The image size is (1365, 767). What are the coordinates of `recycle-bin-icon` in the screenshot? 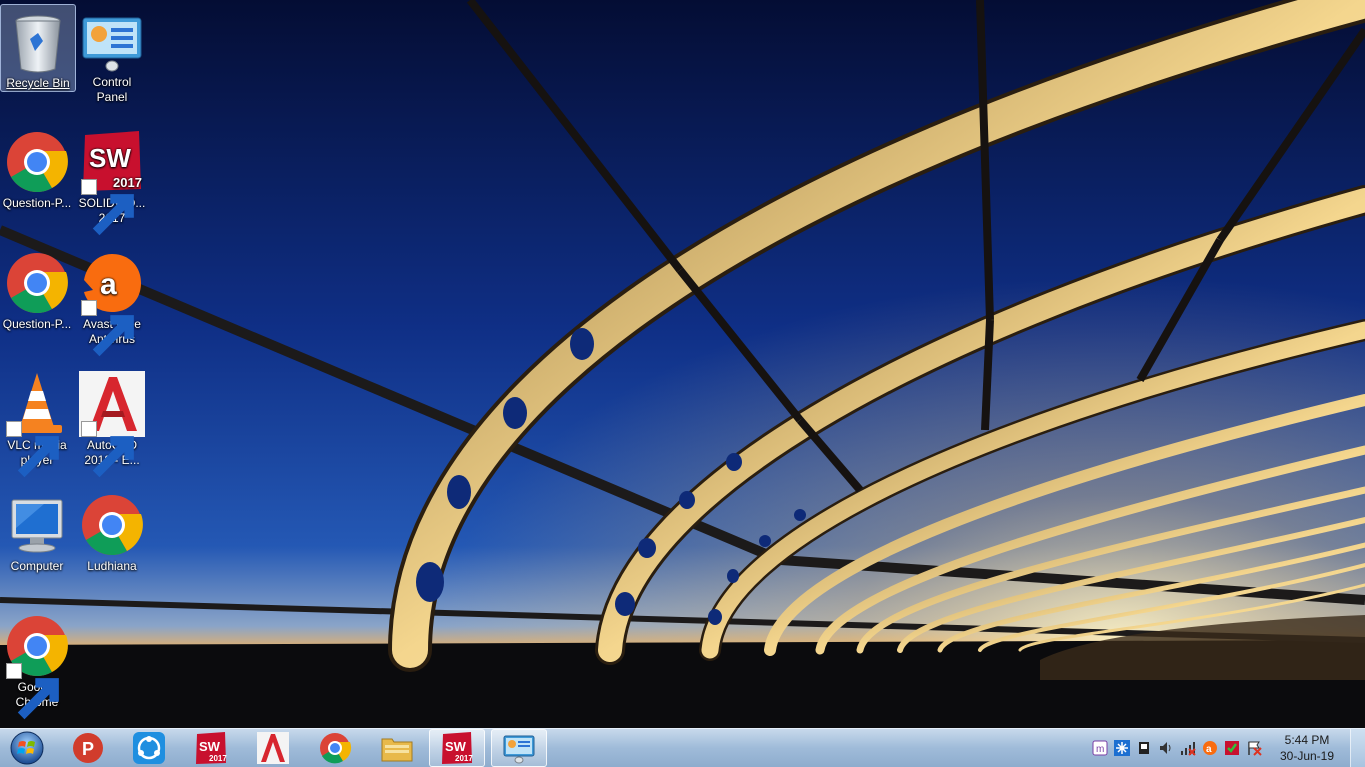 It's located at (38, 44).